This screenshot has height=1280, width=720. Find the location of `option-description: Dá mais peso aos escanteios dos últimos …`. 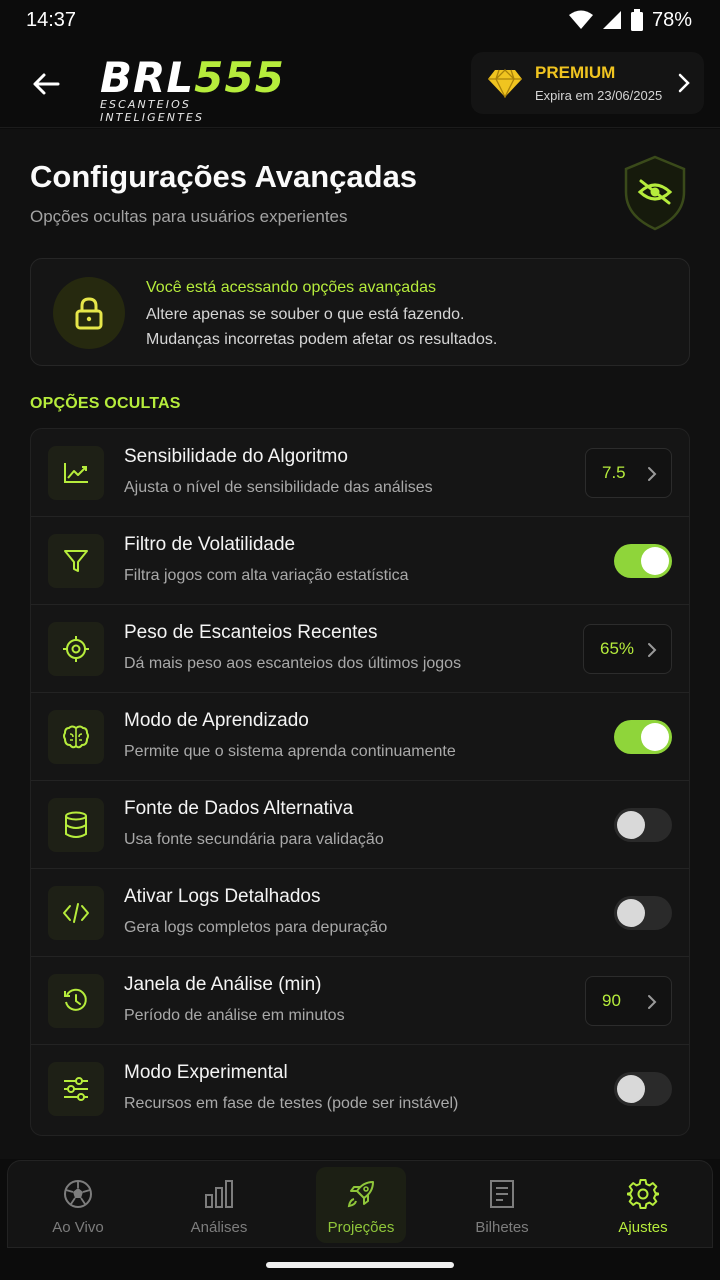

option-description: Dá mais peso aos escanteios dos últimos … is located at coordinates (293, 663).